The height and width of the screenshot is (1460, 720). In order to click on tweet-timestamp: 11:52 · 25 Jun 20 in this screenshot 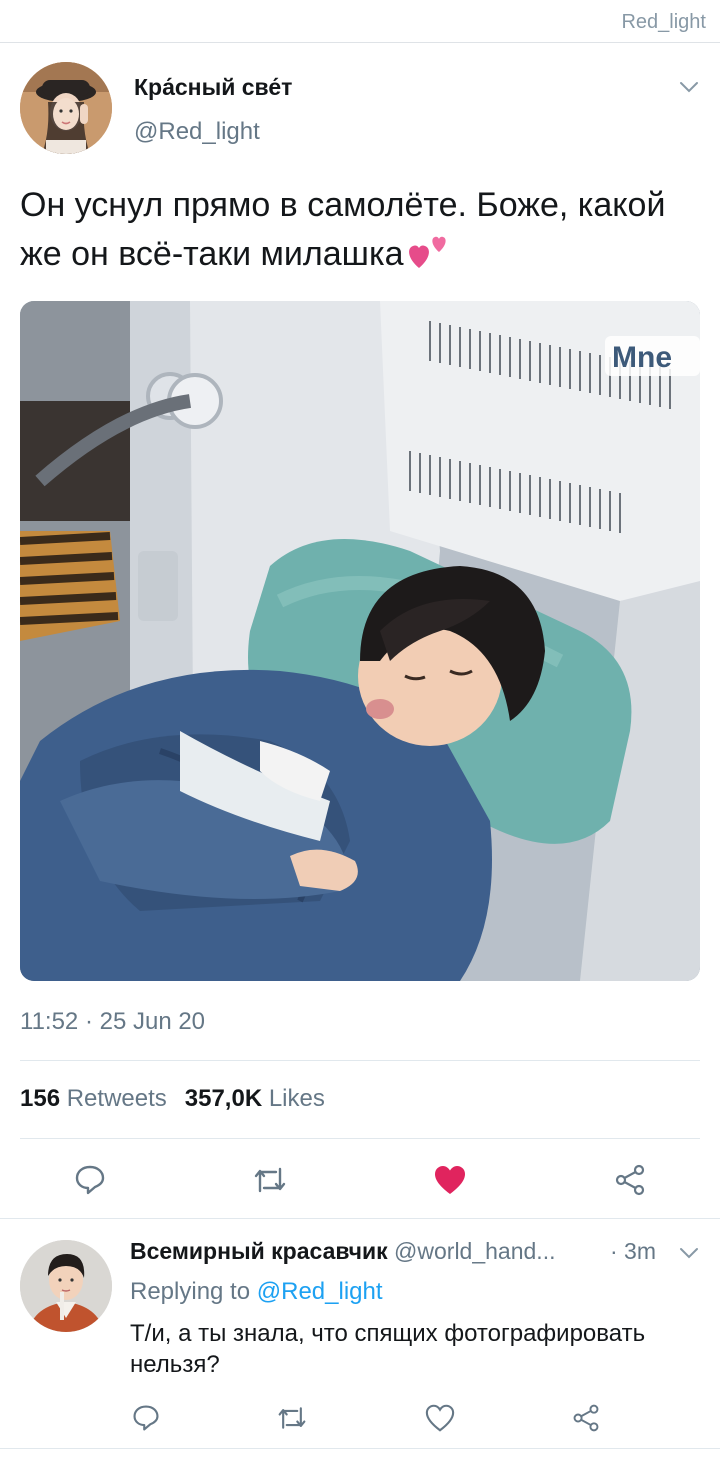, I will do `click(112, 1022)`.